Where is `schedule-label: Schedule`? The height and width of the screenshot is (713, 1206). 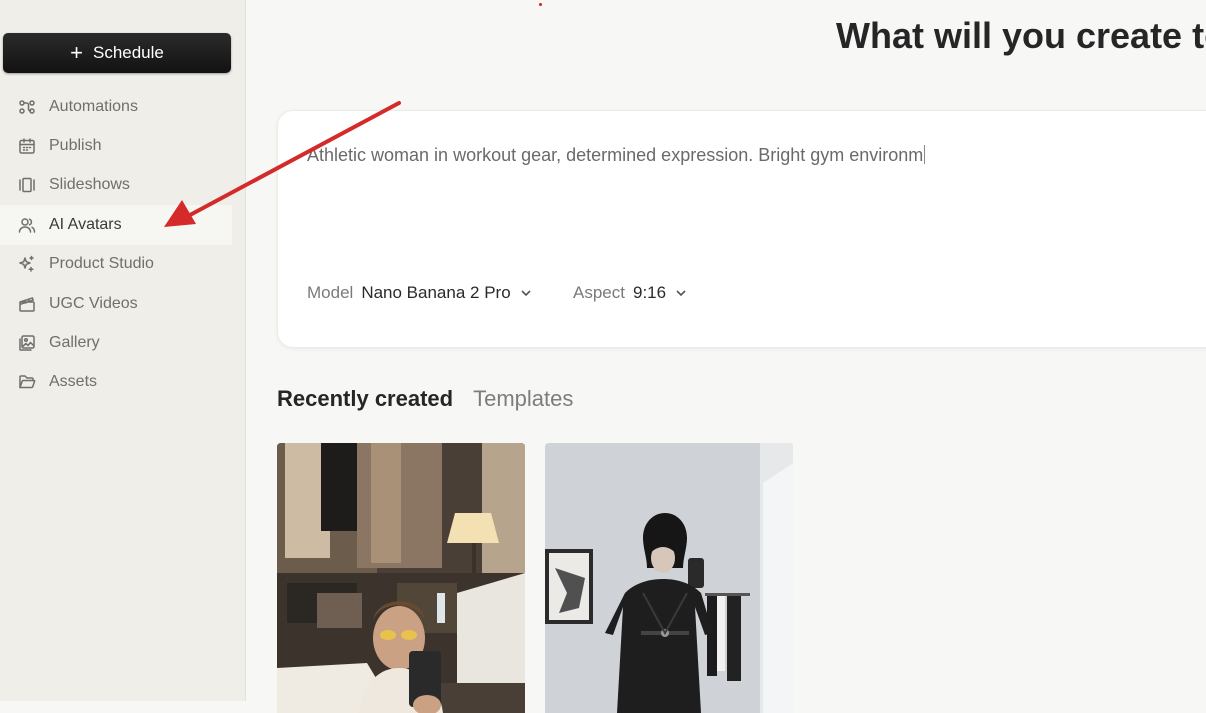
schedule-label: Schedule is located at coordinates (128, 52).